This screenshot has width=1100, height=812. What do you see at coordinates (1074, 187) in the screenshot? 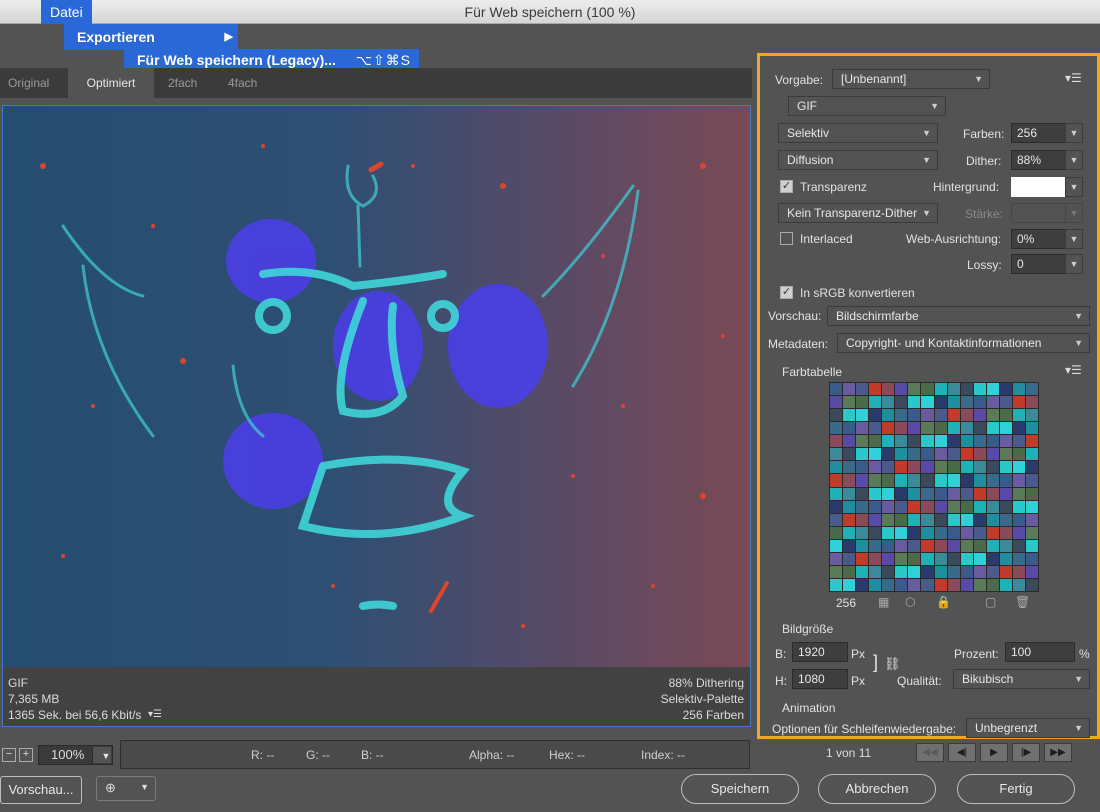
I see `matte-dropdown: ▼` at bounding box center [1074, 187].